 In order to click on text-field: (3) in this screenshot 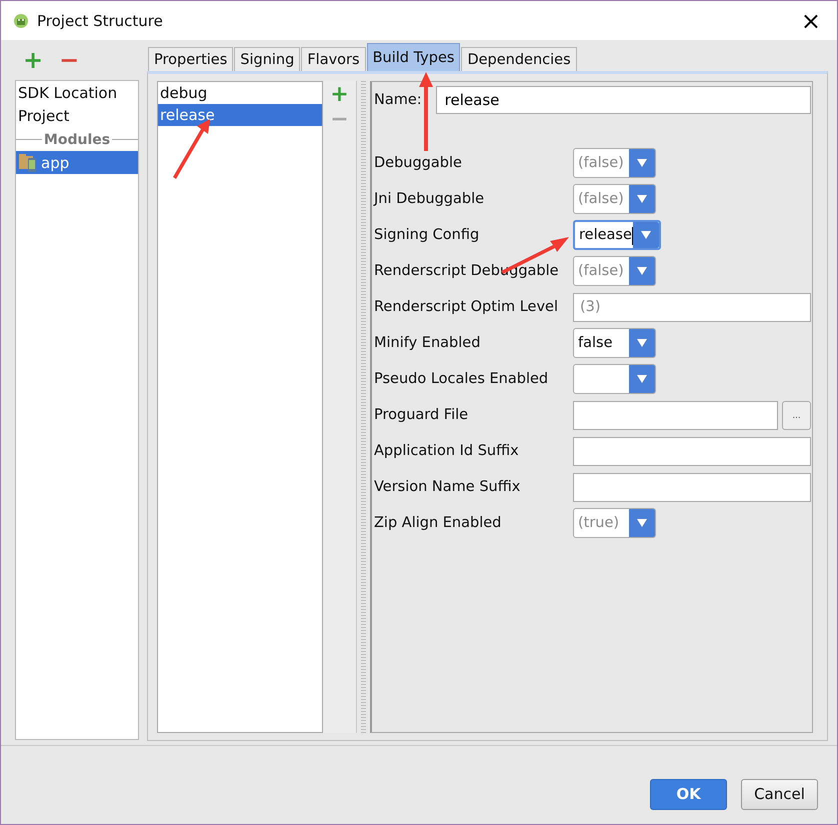, I will do `click(692, 307)`.